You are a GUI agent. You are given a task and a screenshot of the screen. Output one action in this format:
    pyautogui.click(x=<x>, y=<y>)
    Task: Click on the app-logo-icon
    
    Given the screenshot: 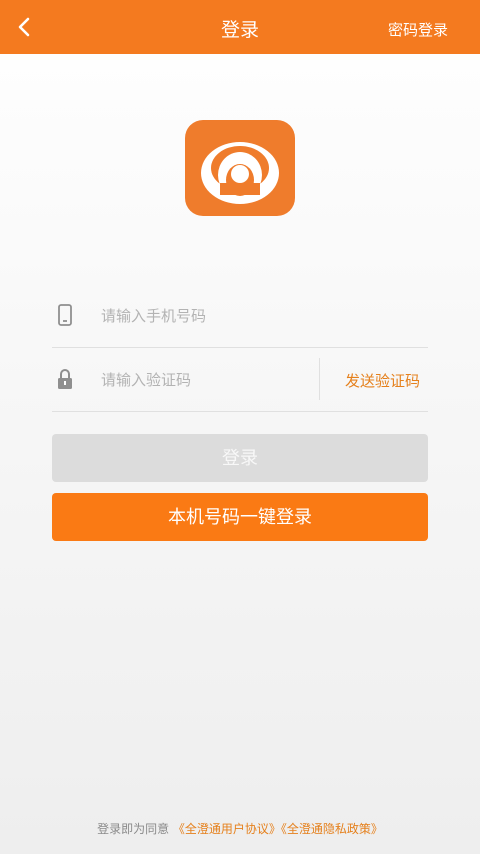 What is the action you would take?
    pyautogui.click(x=240, y=168)
    